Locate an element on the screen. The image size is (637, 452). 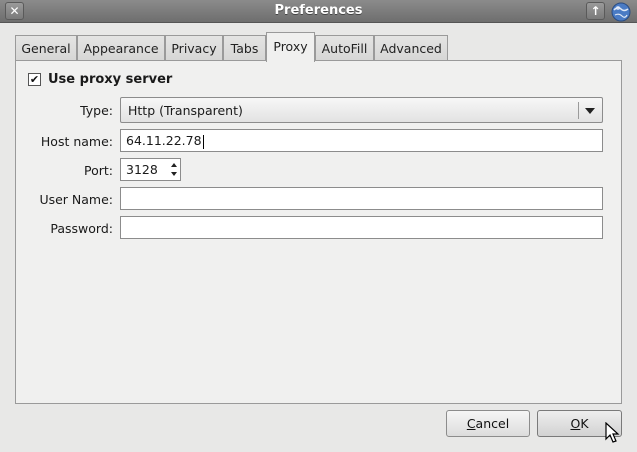
tab-appearance: Appearance is located at coordinates (121, 48).